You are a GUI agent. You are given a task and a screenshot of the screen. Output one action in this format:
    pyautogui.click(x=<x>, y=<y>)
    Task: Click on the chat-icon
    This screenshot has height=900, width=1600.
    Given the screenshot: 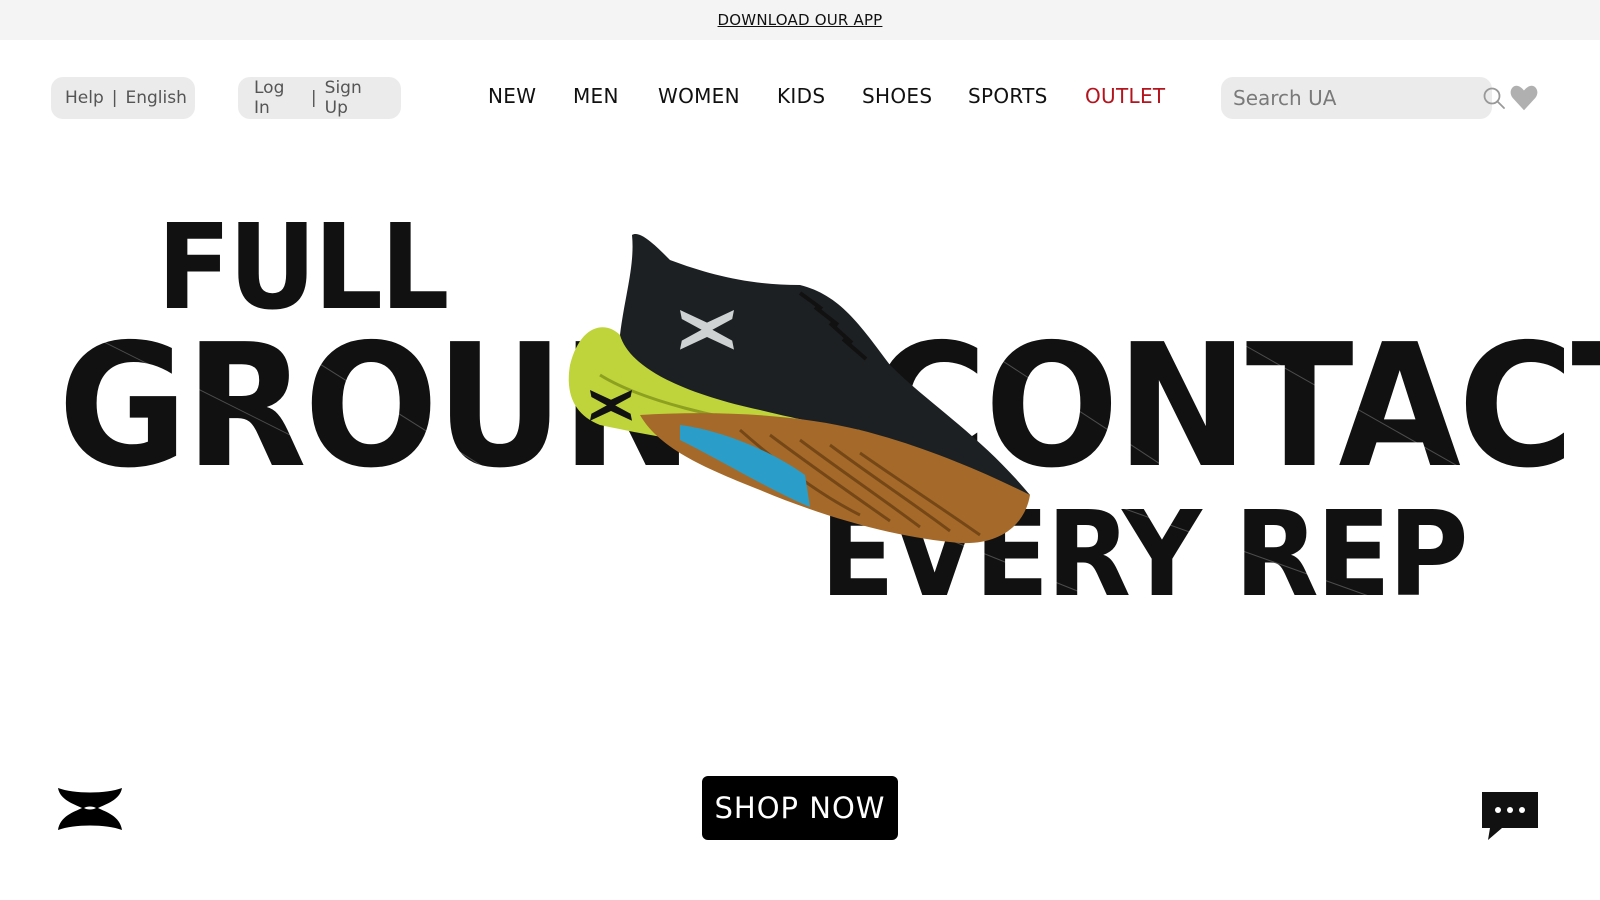 What is the action you would take?
    pyautogui.click(x=1510, y=816)
    